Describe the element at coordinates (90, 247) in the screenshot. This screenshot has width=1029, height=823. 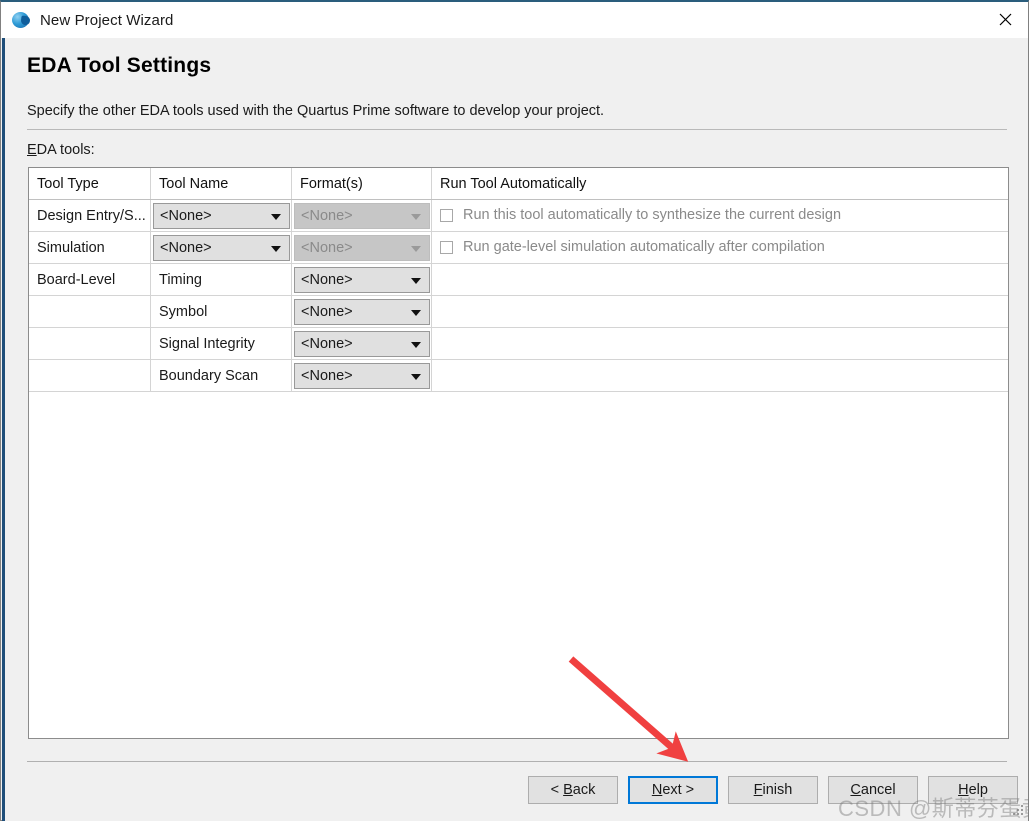
I see `cell-tool-type: Simulation` at that location.